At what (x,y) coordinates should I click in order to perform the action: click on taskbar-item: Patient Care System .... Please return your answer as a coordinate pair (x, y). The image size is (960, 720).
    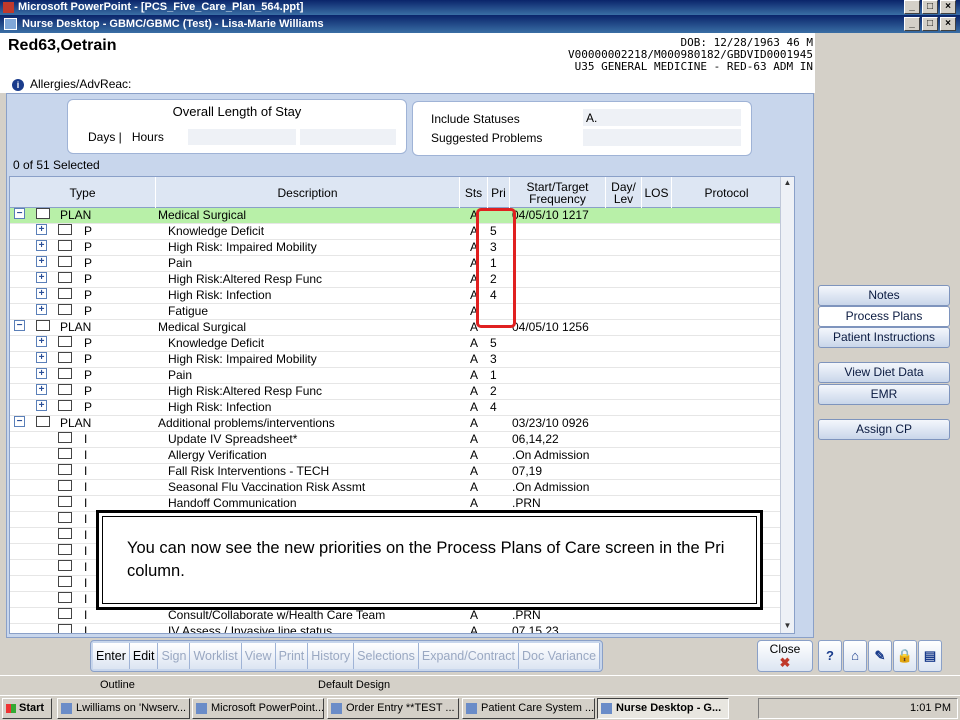
    Looking at the image, I should click on (528, 708).